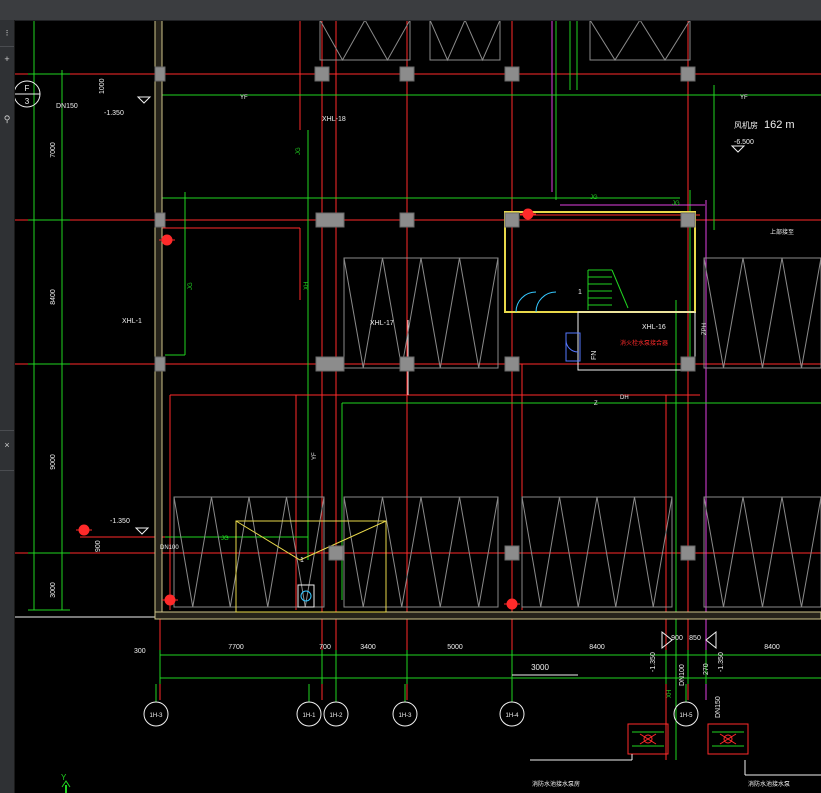  Describe the element at coordinates (7, 59) in the screenshot. I see `zoom-icon: +` at that location.